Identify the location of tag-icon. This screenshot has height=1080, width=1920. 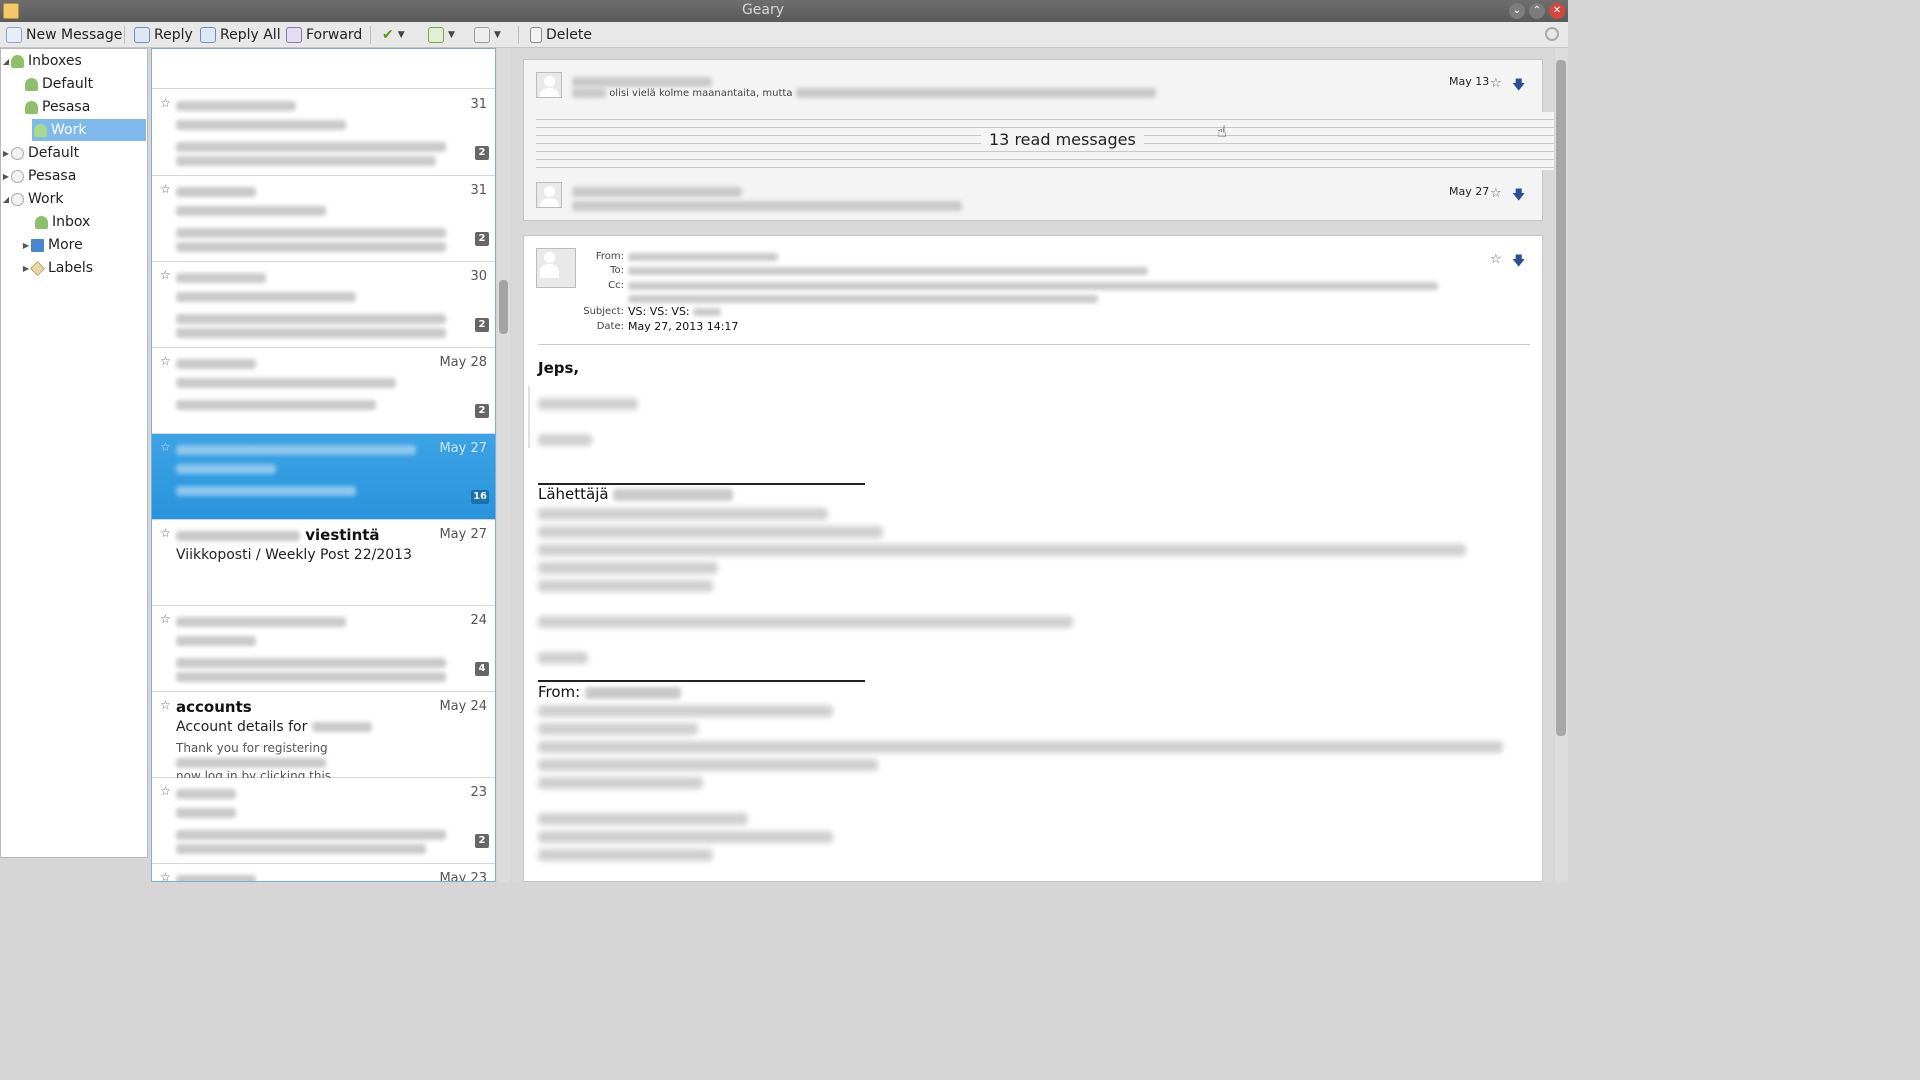
(37, 268).